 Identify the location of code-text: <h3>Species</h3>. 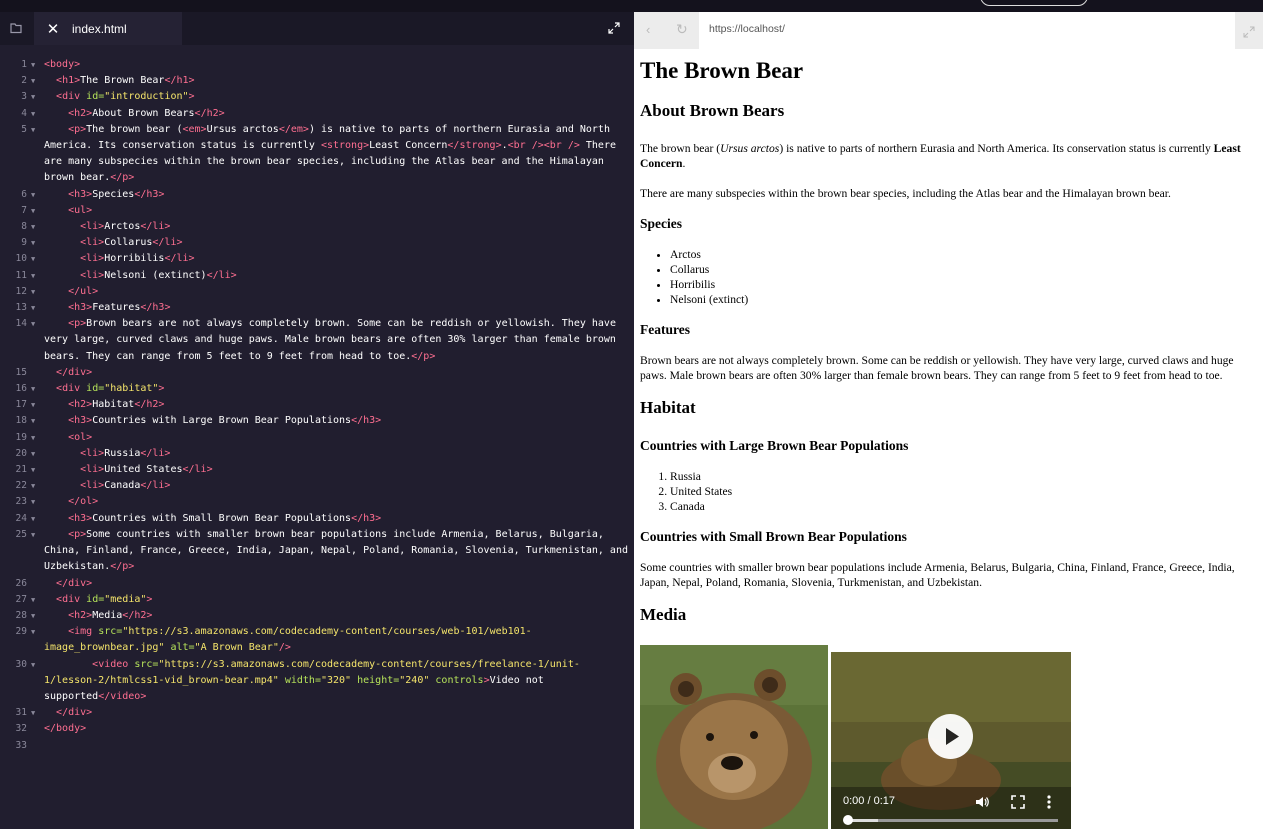
(116, 194).